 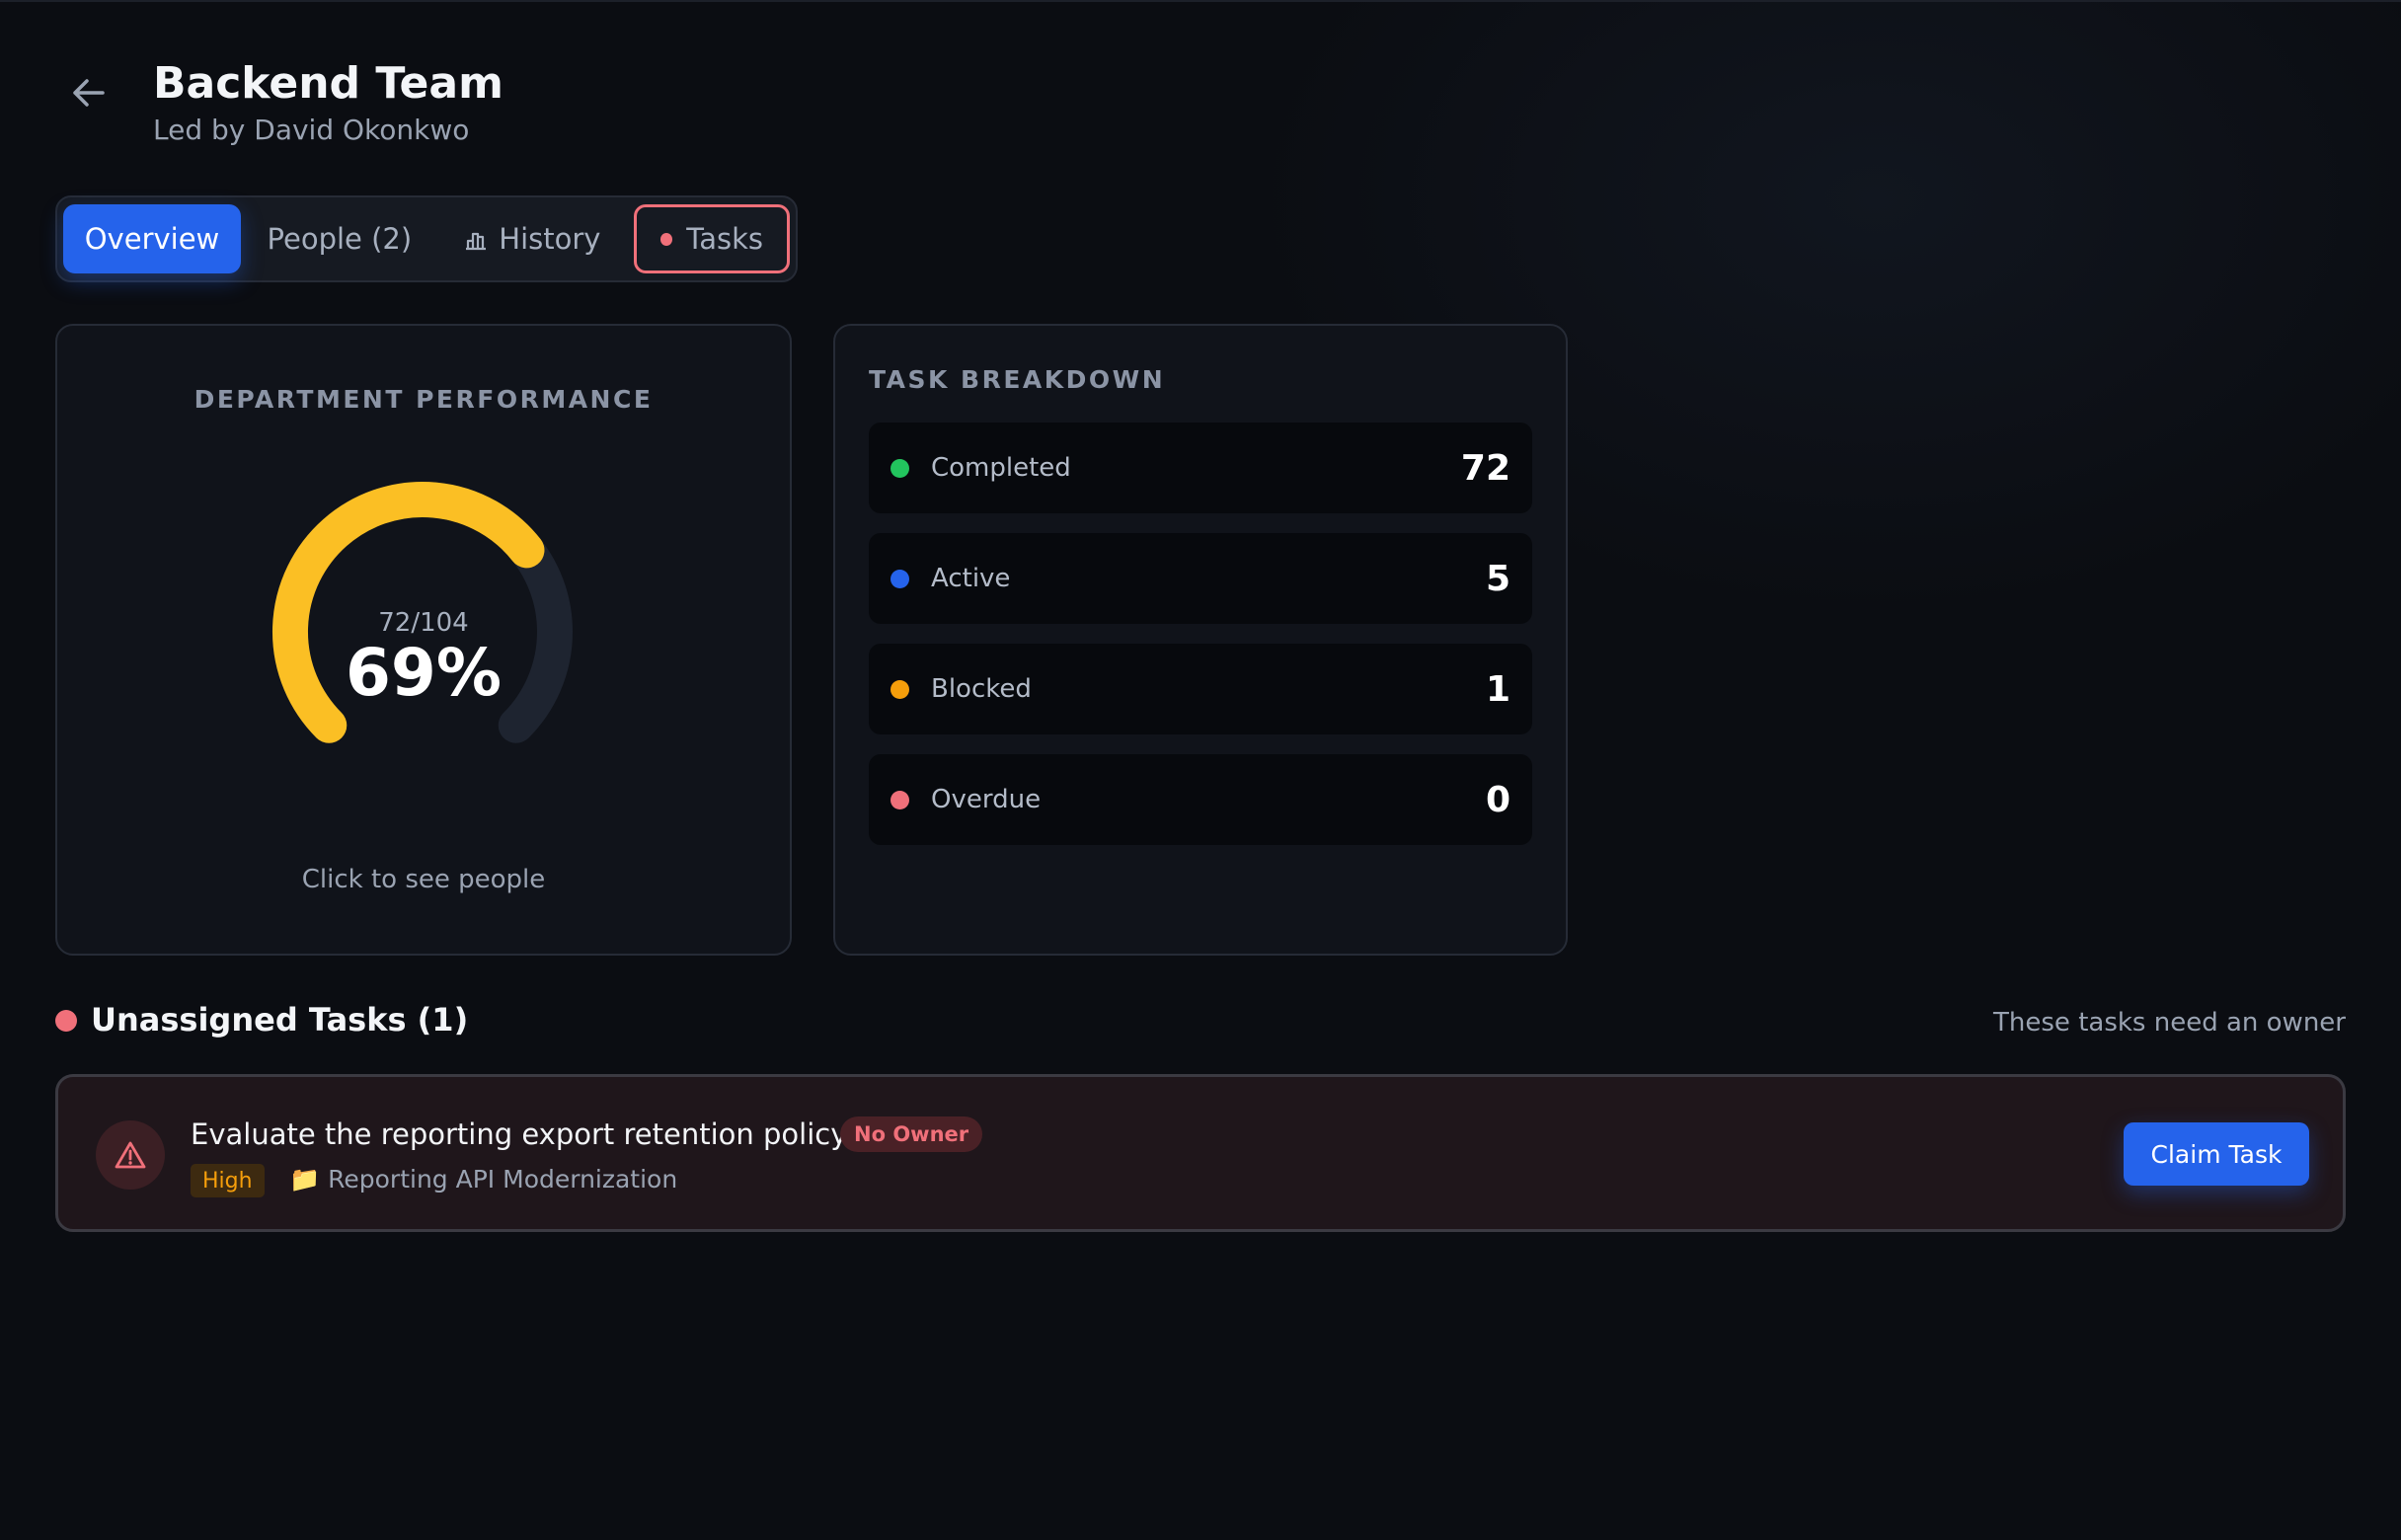 I want to click on tab-overview: Overview, so click(x=152, y=238).